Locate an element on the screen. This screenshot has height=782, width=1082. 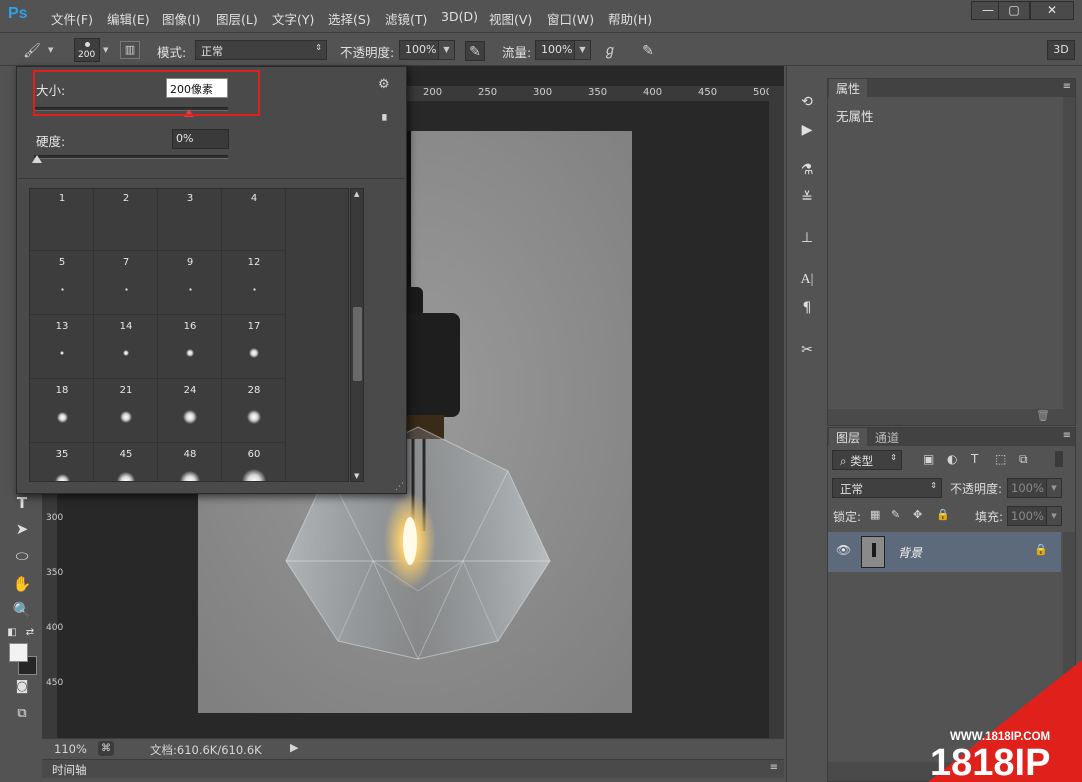
status-menu-arrow-icon: ▶ is located at coordinates (294, 747).